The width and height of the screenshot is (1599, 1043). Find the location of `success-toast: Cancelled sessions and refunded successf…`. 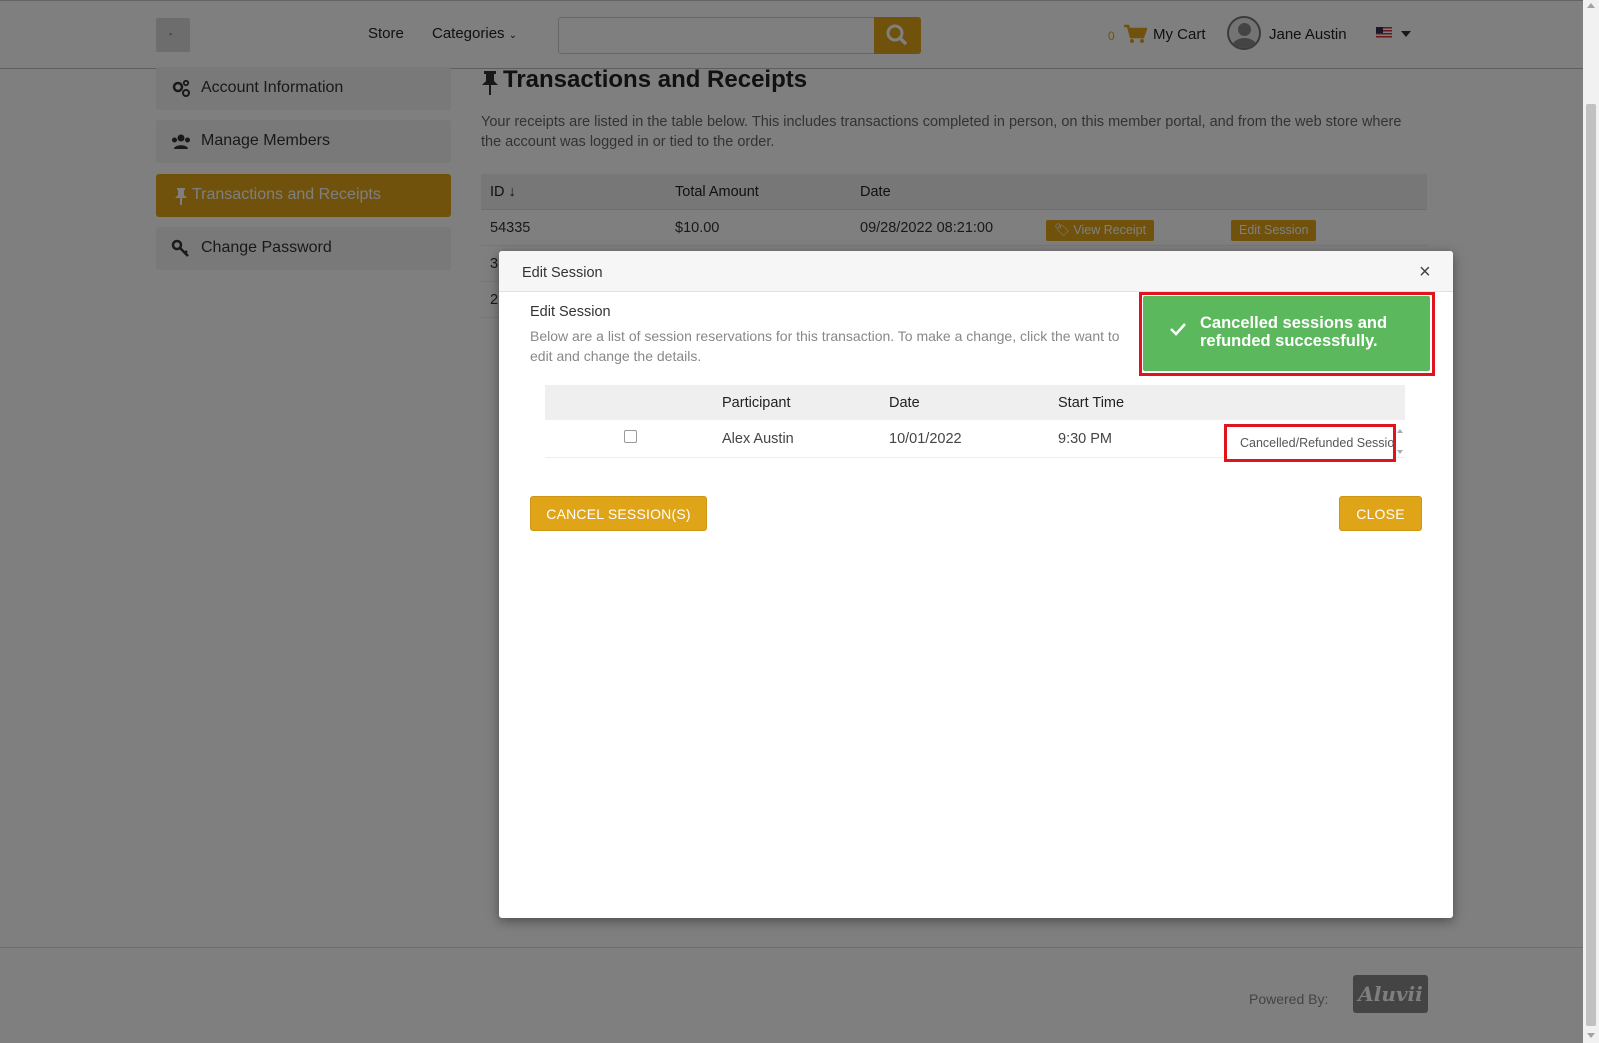

success-toast: Cancelled sessions and refunded successf… is located at coordinates (1286, 333).